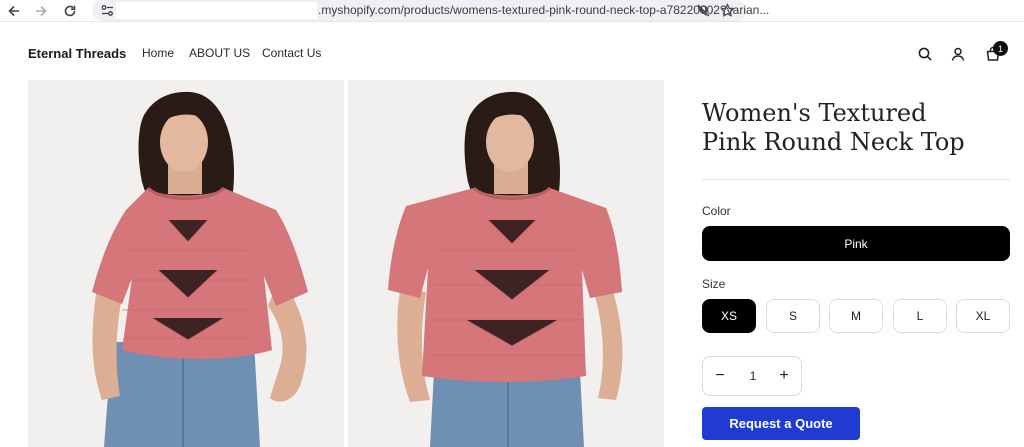 This screenshot has width=1024, height=447. Describe the element at coordinates (856, 179) in the screenshot. I see `title-divider` at that location.